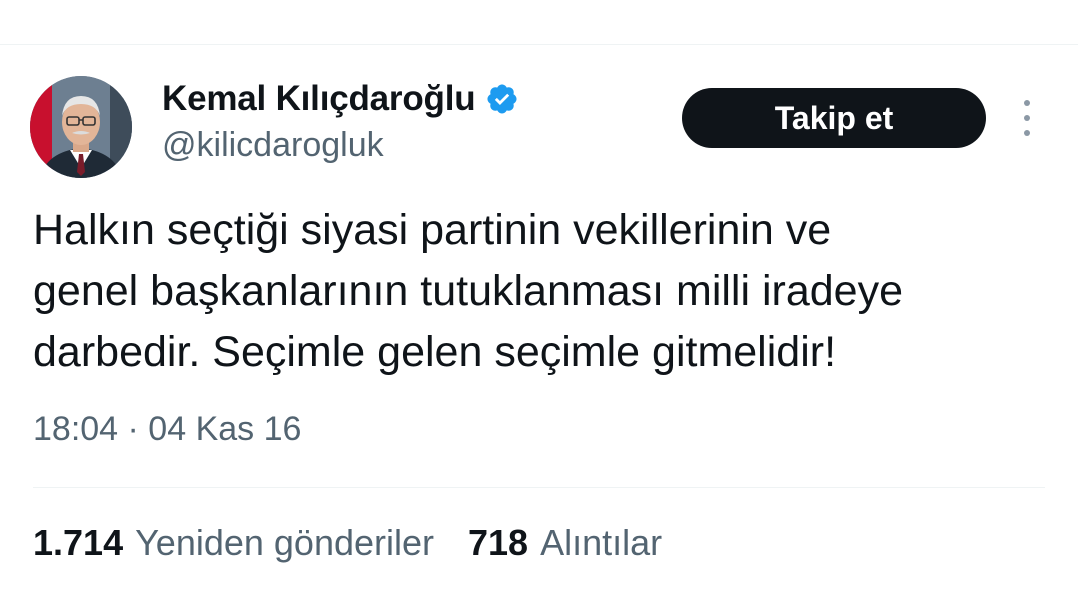 This screenshot has width=1078, height=600. What do you see at coordinates (502, 99) in the screenshot?
I see `verified-badge-icon` at bounding box center [502, 99].